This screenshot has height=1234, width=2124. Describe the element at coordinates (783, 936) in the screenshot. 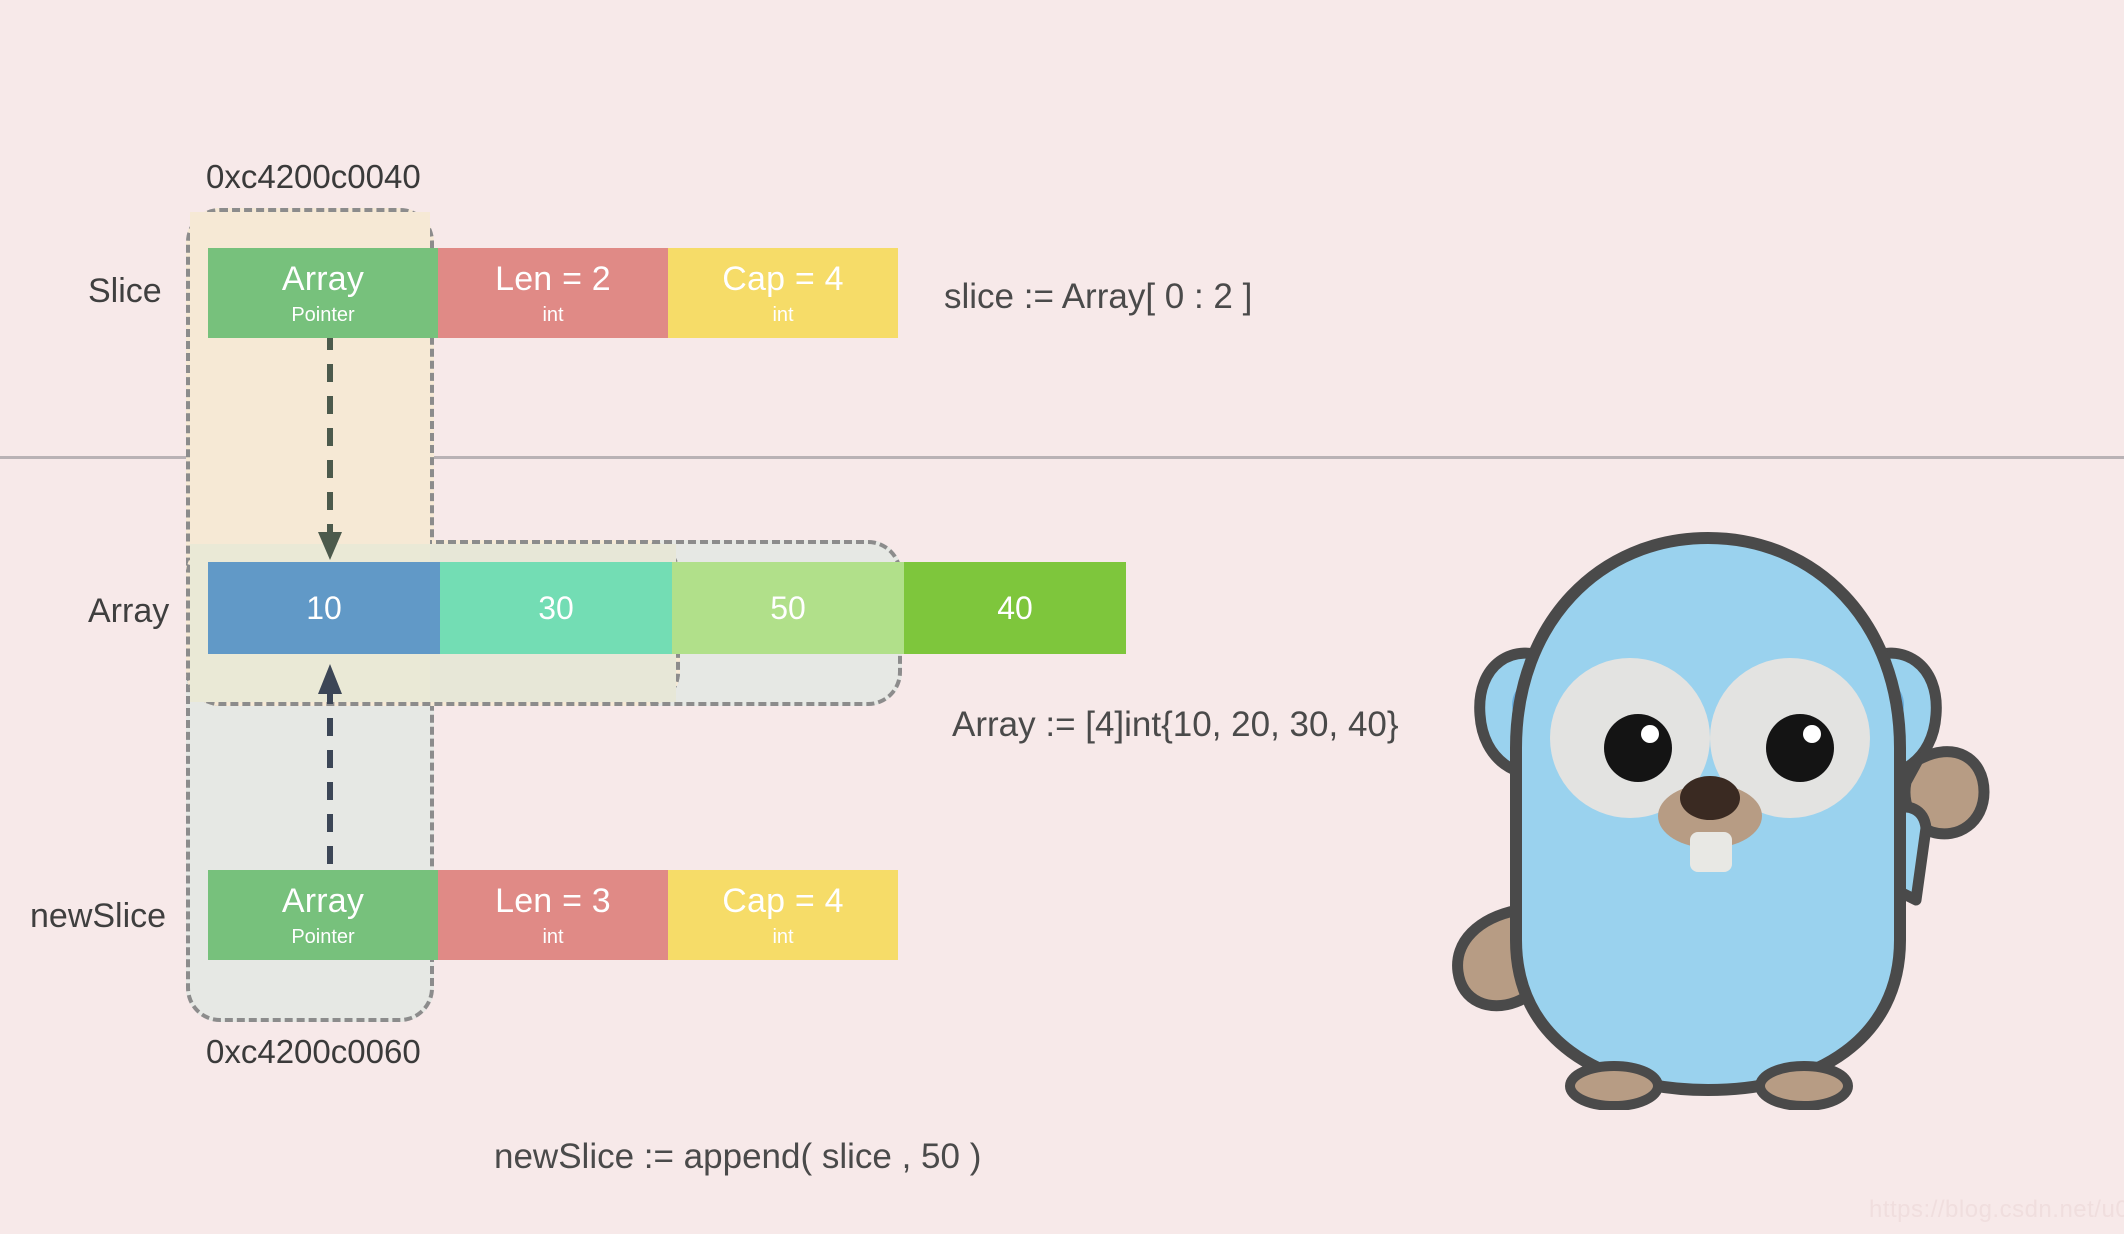

I see `newslice-cap-subtitle: int` at that location.